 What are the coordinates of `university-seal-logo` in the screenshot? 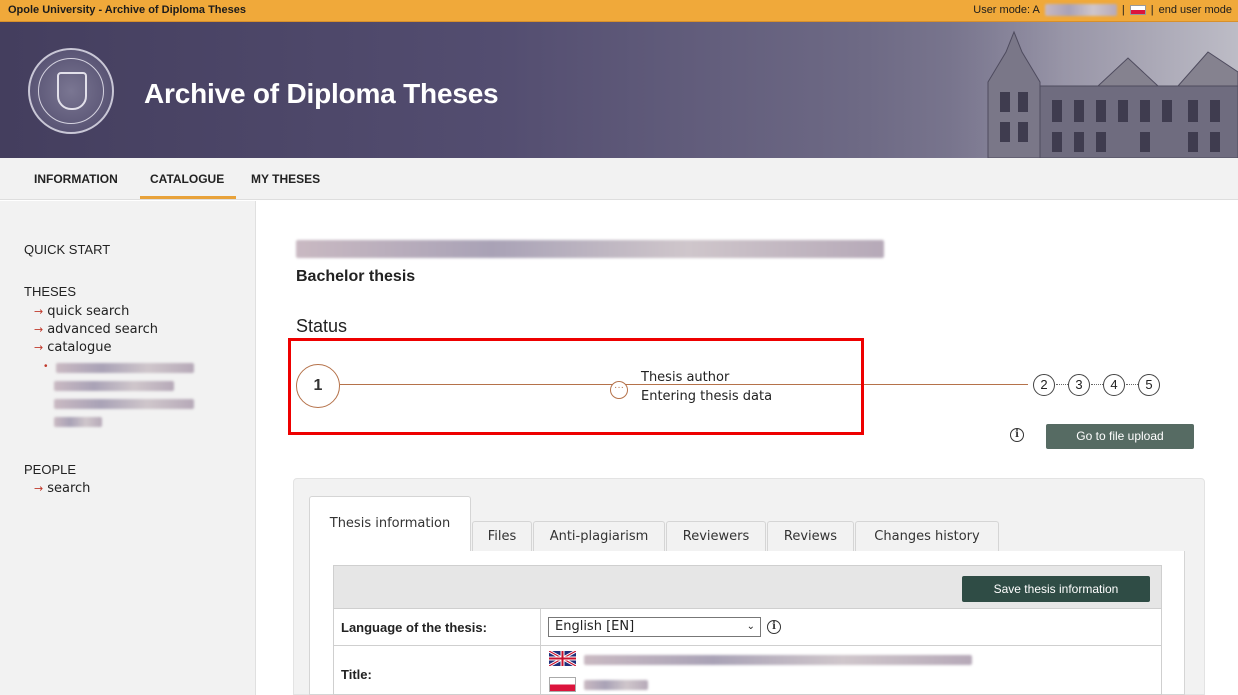 It's located at (71, 91).